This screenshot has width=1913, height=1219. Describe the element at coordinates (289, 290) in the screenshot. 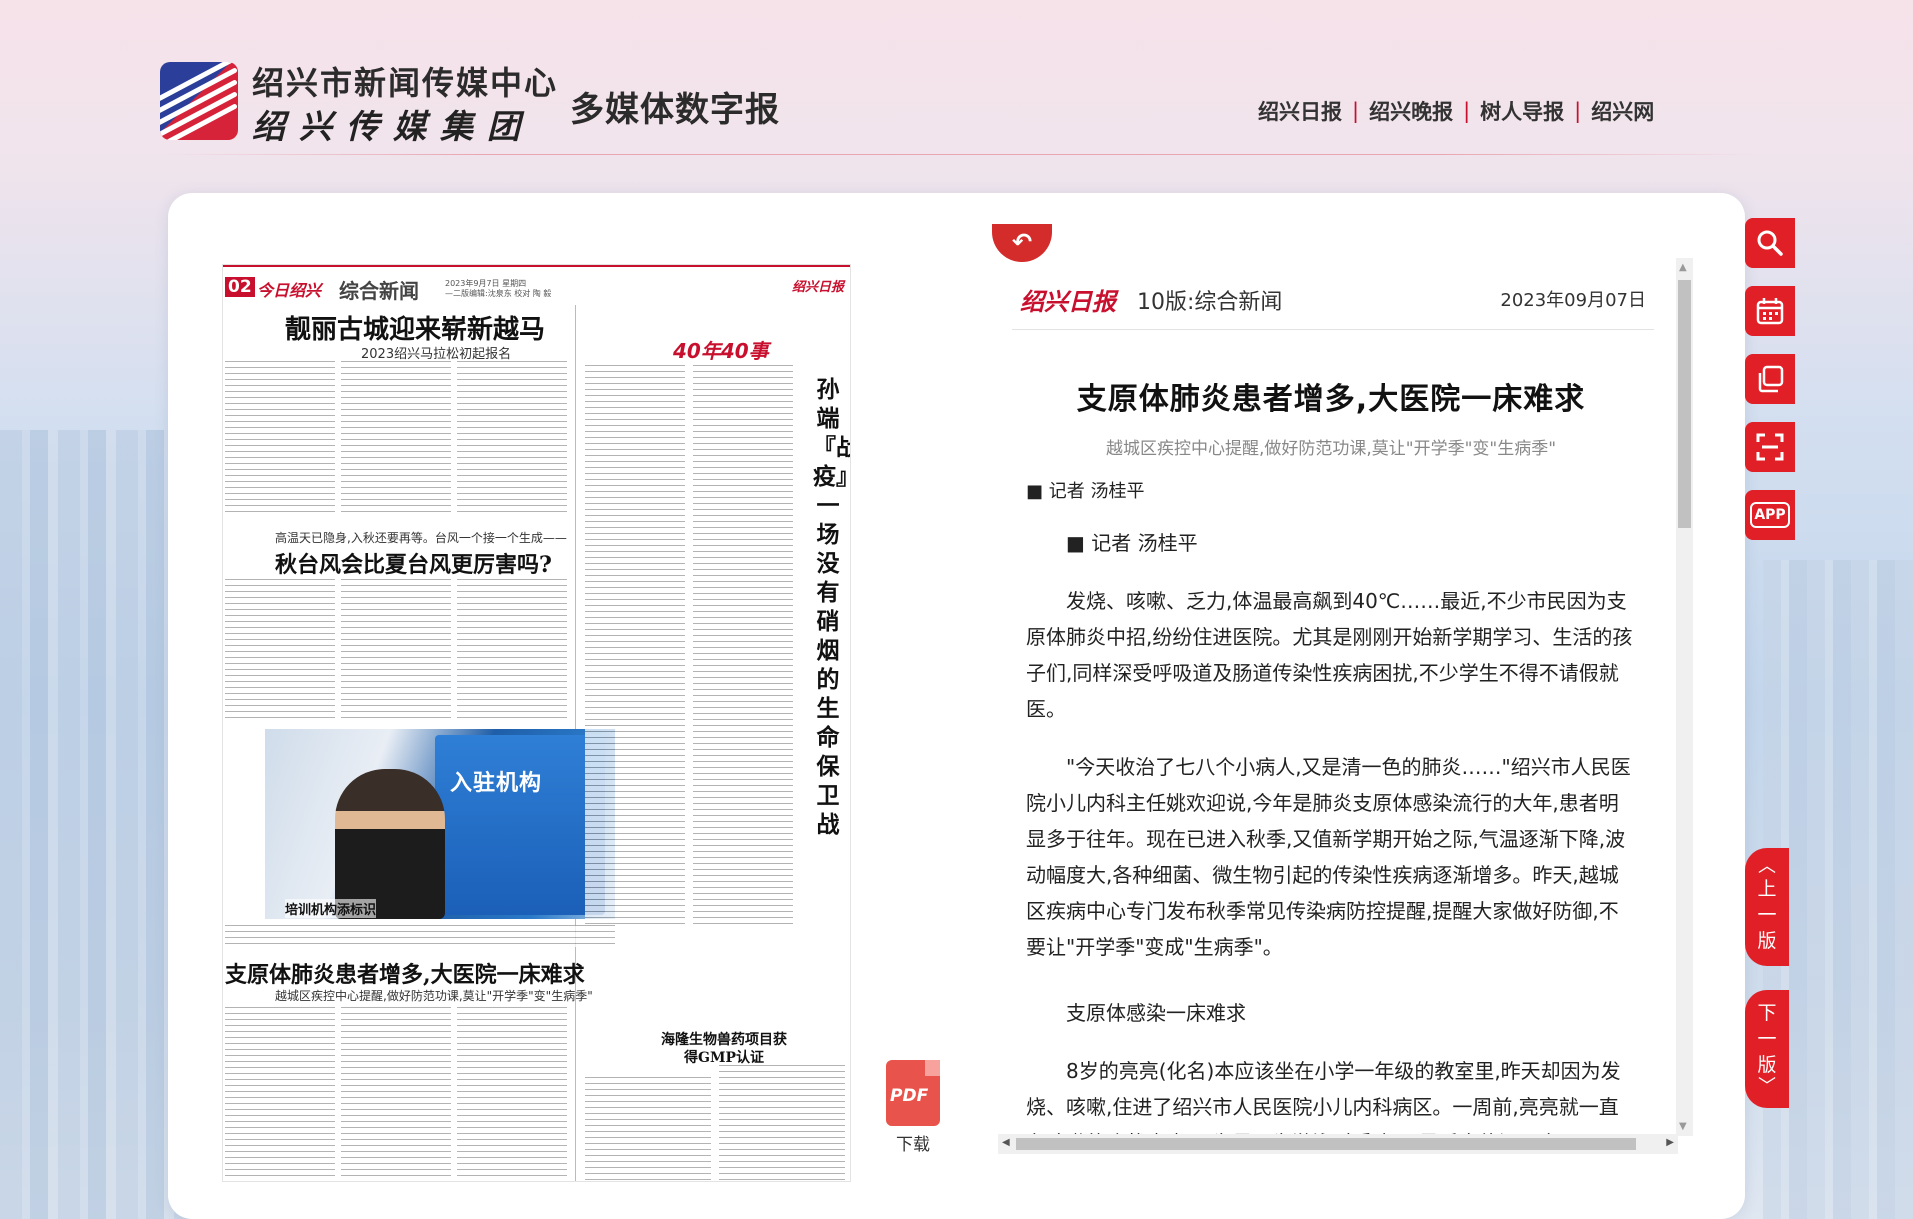

I see `page-brand: 今日绍兴` at that location.